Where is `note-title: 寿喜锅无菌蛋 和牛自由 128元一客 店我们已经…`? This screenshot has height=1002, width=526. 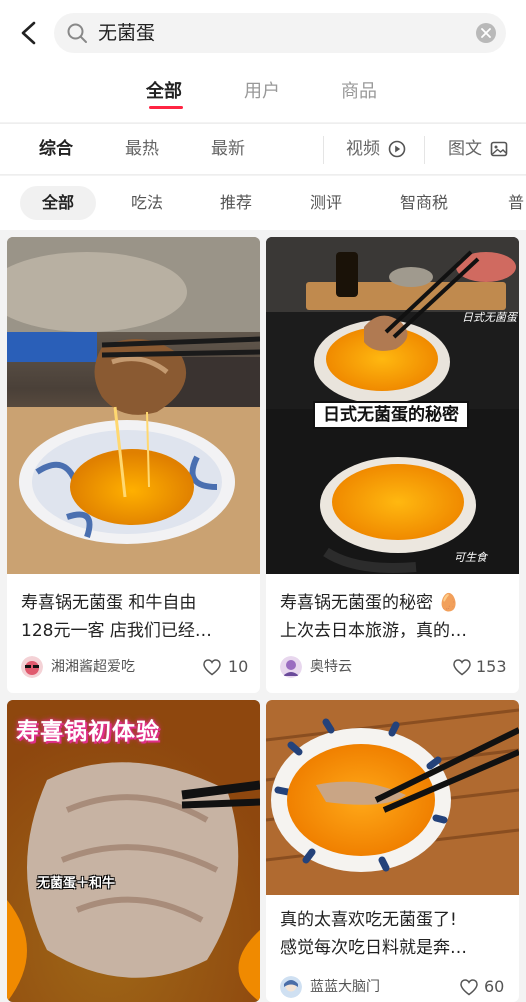 note-title: 寿喜锅无菌蛋 和牛自由 128元一客 店我们已经… is located at coordinates (134, 617).